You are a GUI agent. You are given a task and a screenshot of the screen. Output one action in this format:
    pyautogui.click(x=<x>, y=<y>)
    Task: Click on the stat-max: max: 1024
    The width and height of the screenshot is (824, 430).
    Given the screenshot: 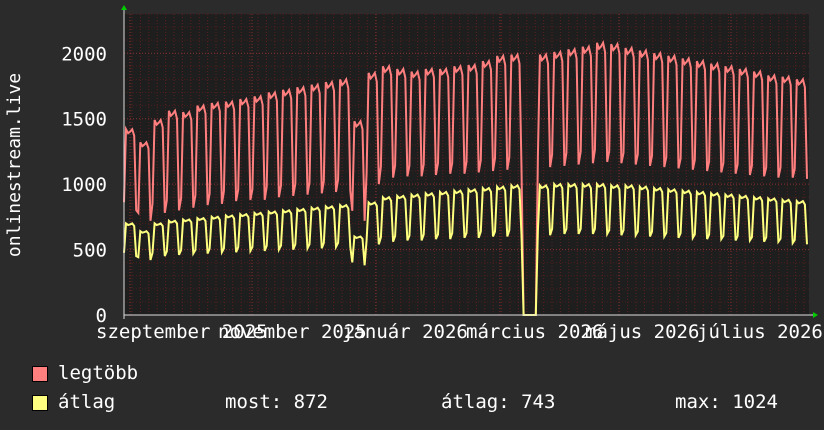 What is the action you would take?
    pyautogui.click(x=726, y=402)
    